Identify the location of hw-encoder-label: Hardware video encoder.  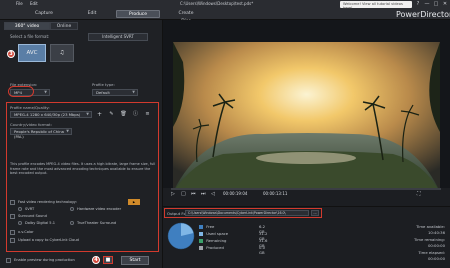
(99, 209).